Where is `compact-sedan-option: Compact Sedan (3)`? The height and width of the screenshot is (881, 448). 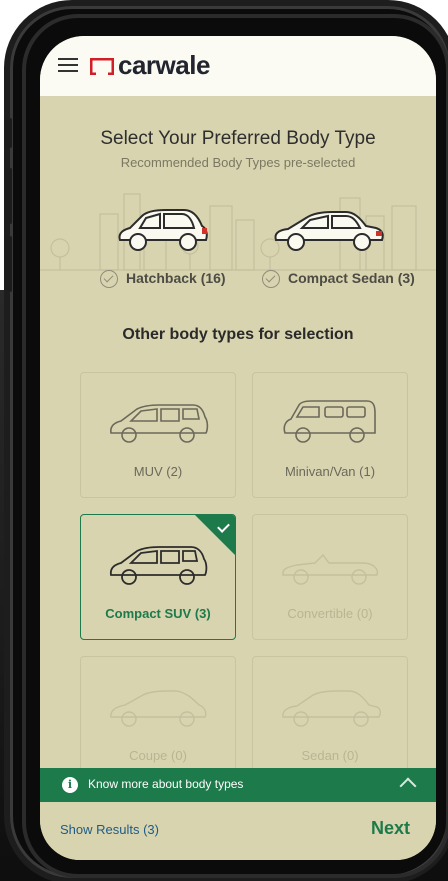
compact-sedan-option: Compact Sedan (3) is located at coordinates (338, 279).